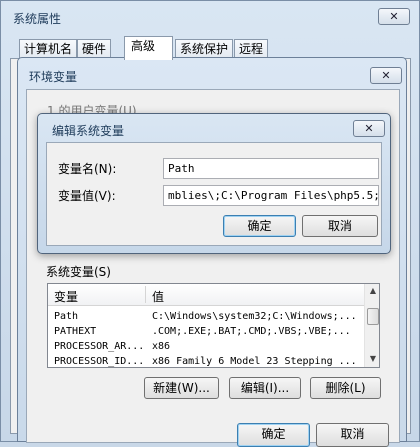 This screenshot has height=447, width=420. I want to click on environment-ok-button: 确定, so click(273, 435).